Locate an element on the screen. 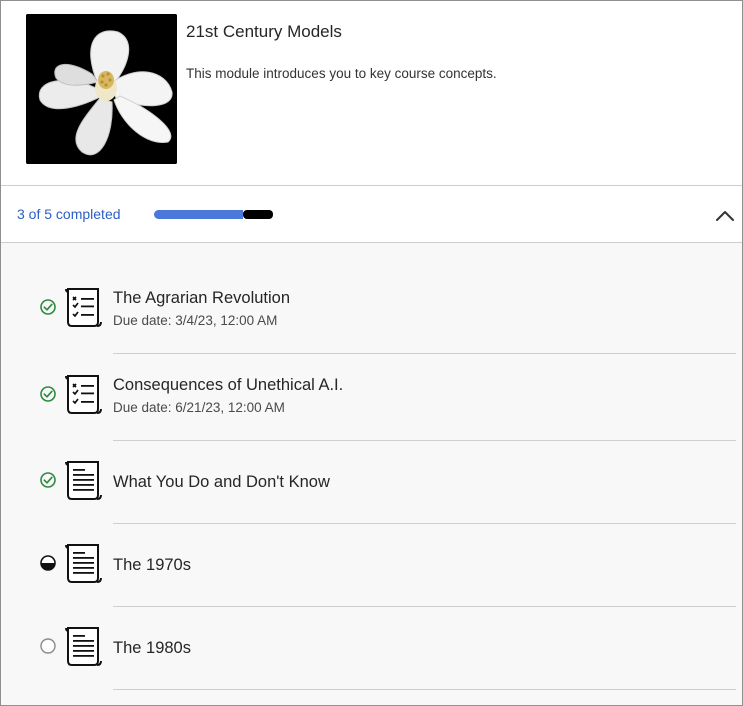 Image resolution: width=743 pixels, height=706 pixels. item-divider is located at coordinates (424, 689).